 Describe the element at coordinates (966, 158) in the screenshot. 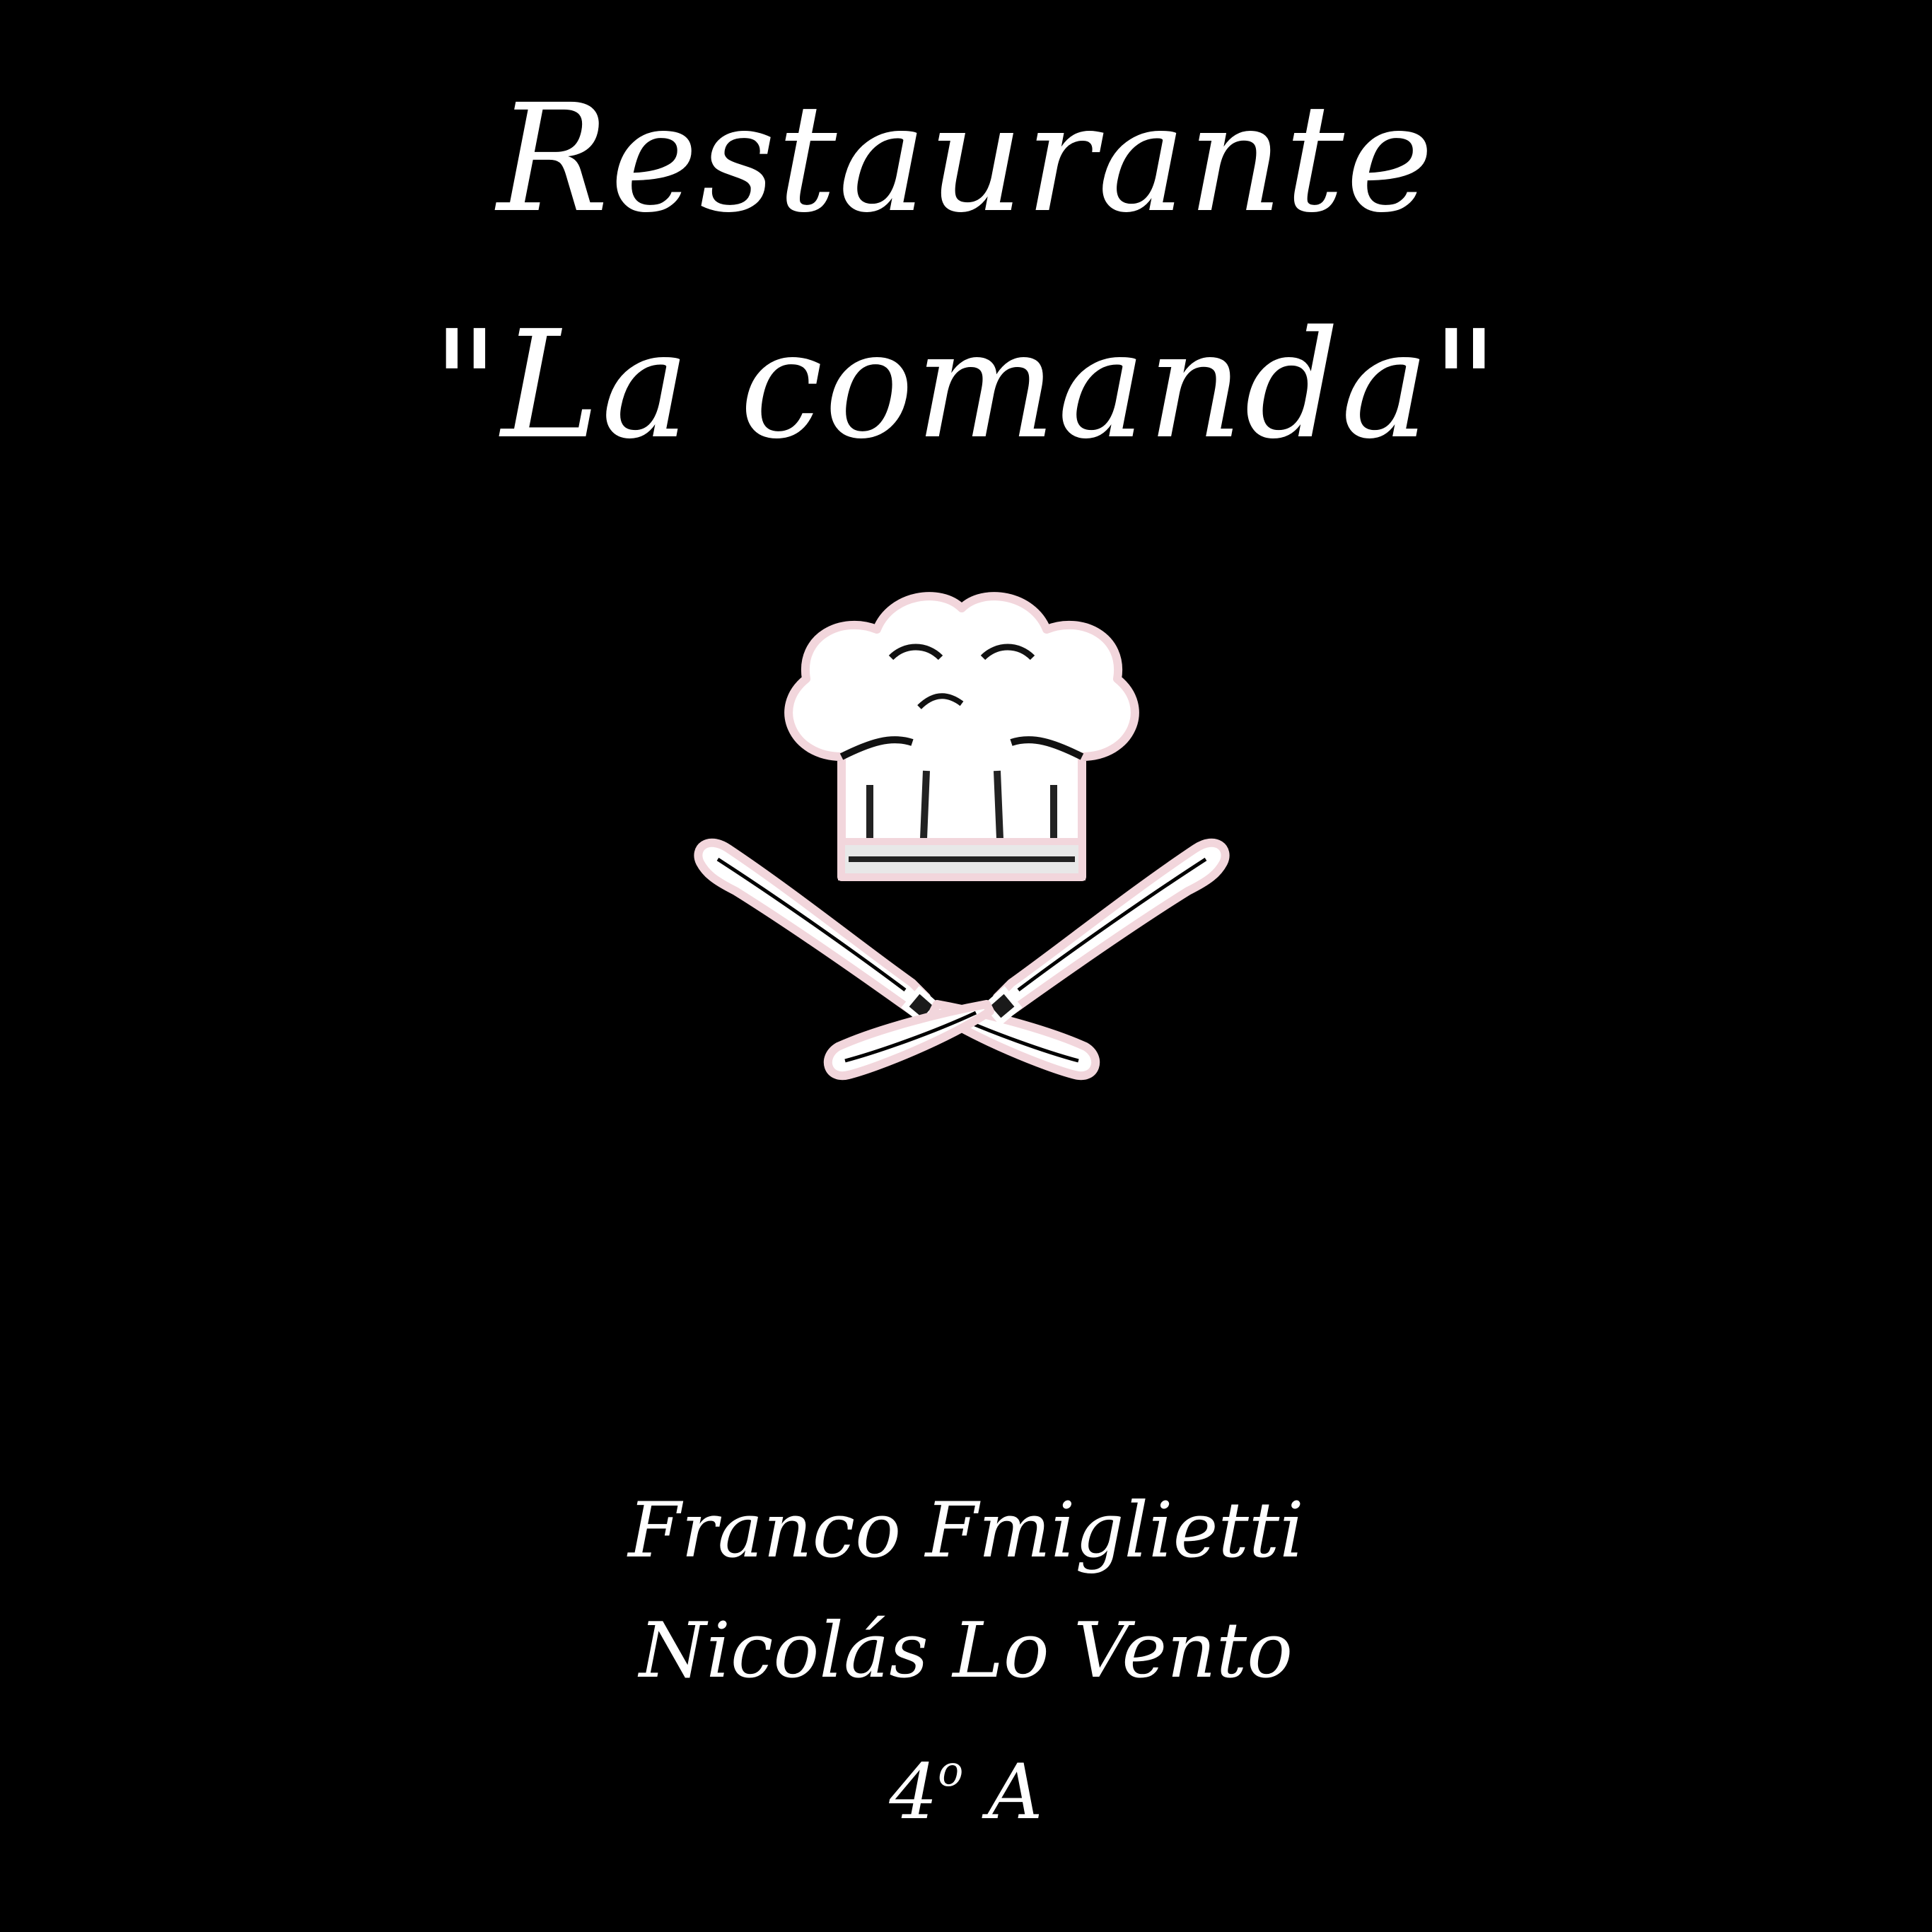

I see `title-line-restaurante: Restaurante` at that location.